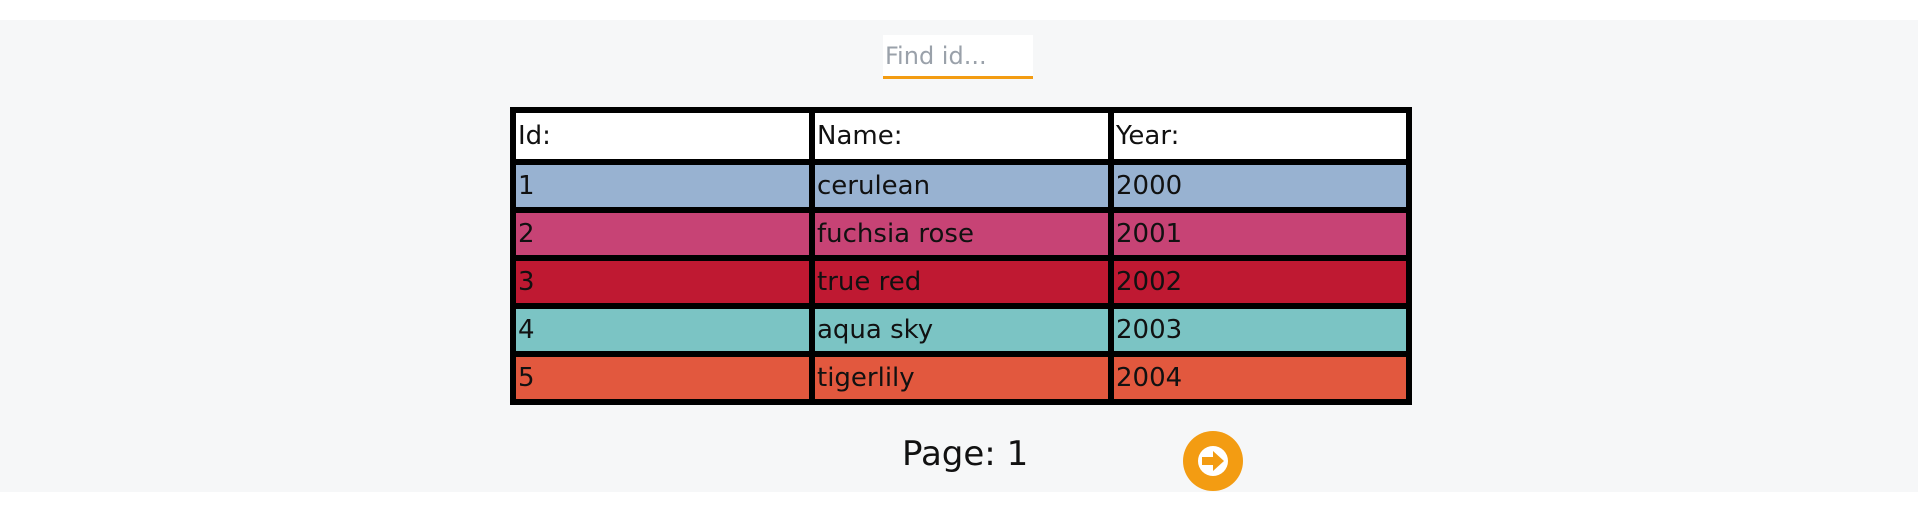 The height and width of the screenshot is (519, 1918). I want to click on cell-id: 3, so click(662, 282).